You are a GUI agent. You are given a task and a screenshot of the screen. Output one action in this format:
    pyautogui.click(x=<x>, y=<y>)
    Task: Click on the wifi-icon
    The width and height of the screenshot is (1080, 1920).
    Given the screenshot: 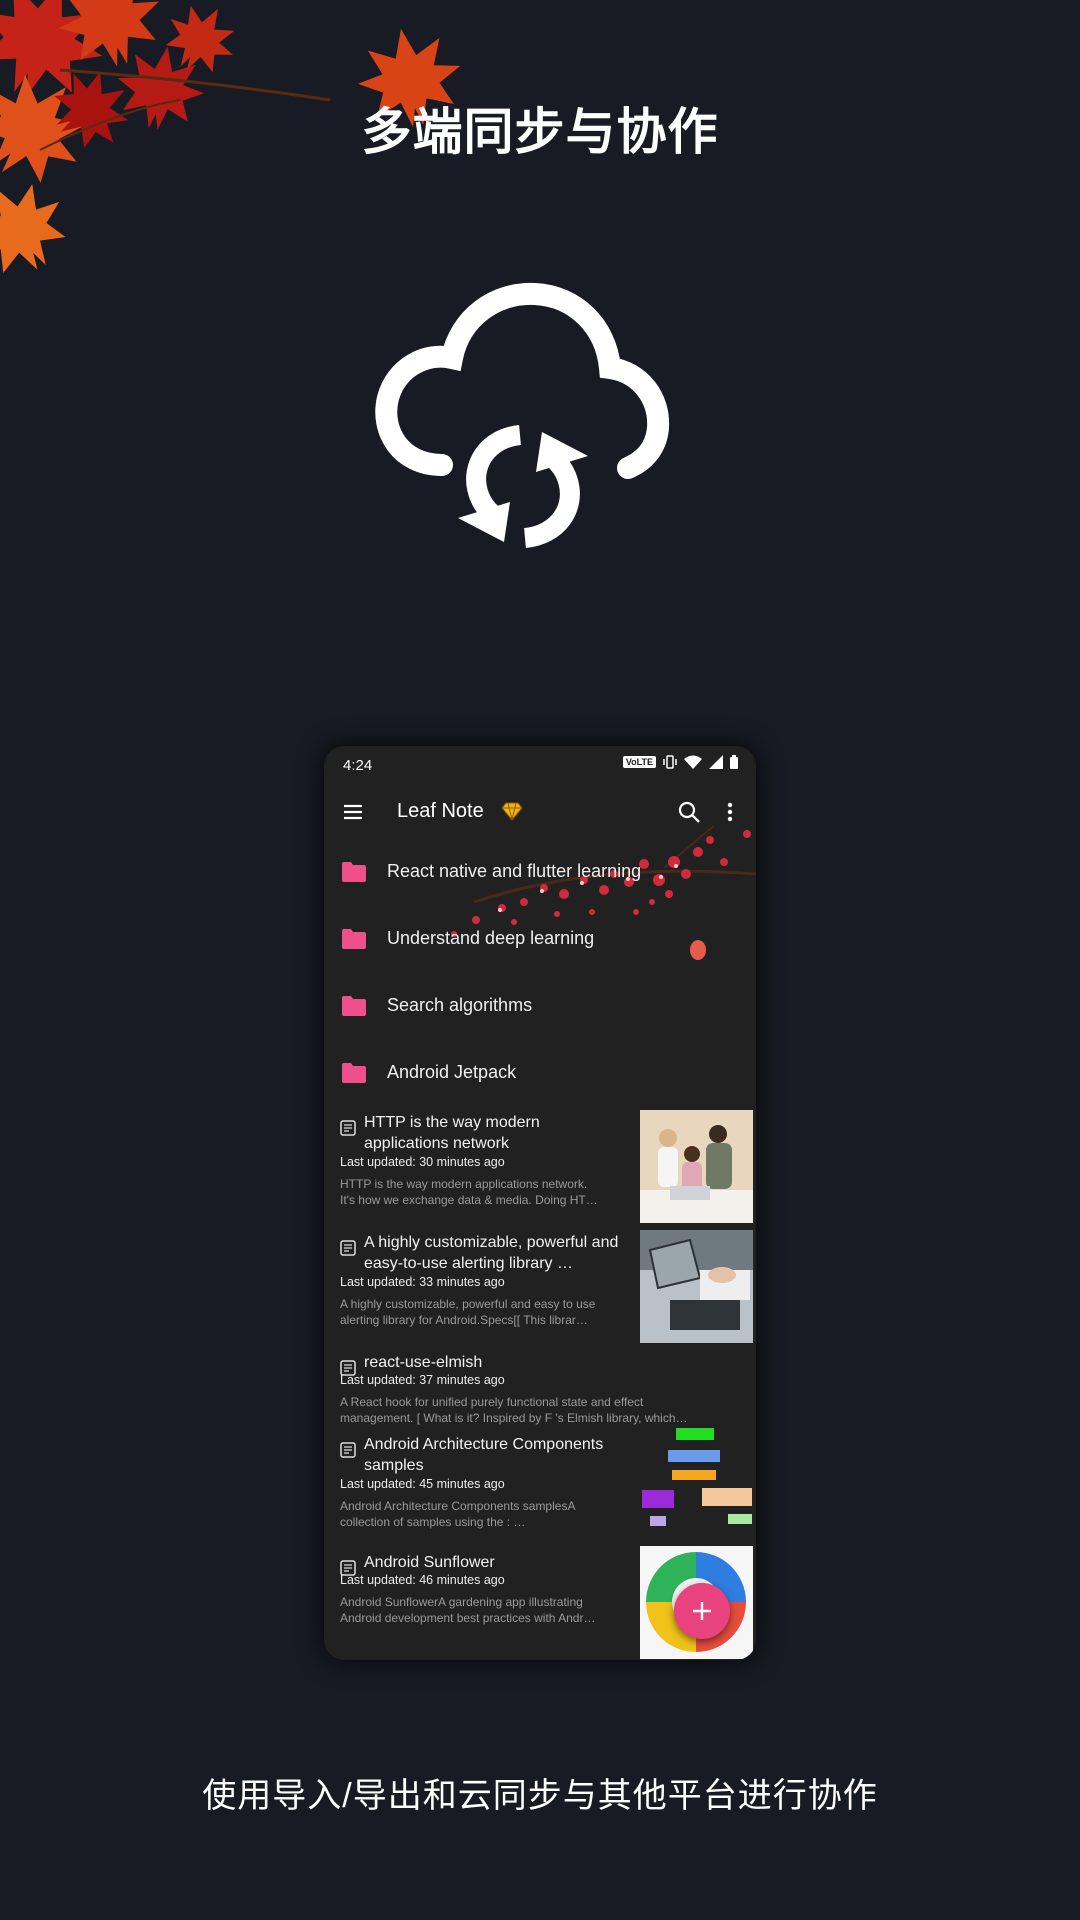 What is the action you would take?
    pyautogui.click(x=693, y=762)
    